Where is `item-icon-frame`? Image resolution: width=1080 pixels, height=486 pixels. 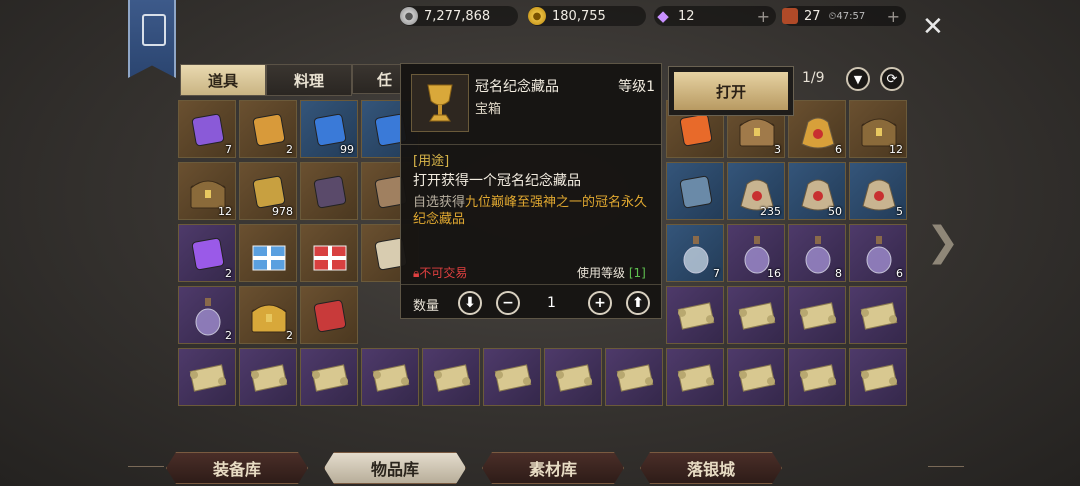
item-icon-frame is located at coordinates (440, 103).